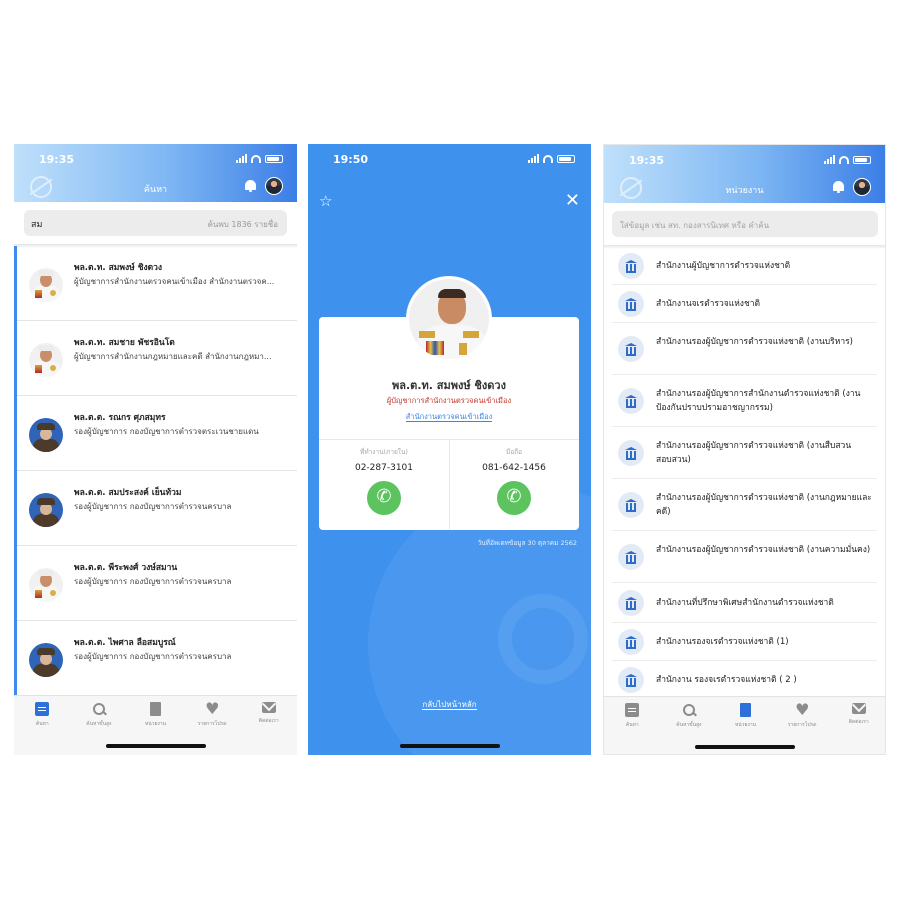  Describe the element at coordinates (572, 200) in the screenshot. I see `close-icon: ✕` at that location.